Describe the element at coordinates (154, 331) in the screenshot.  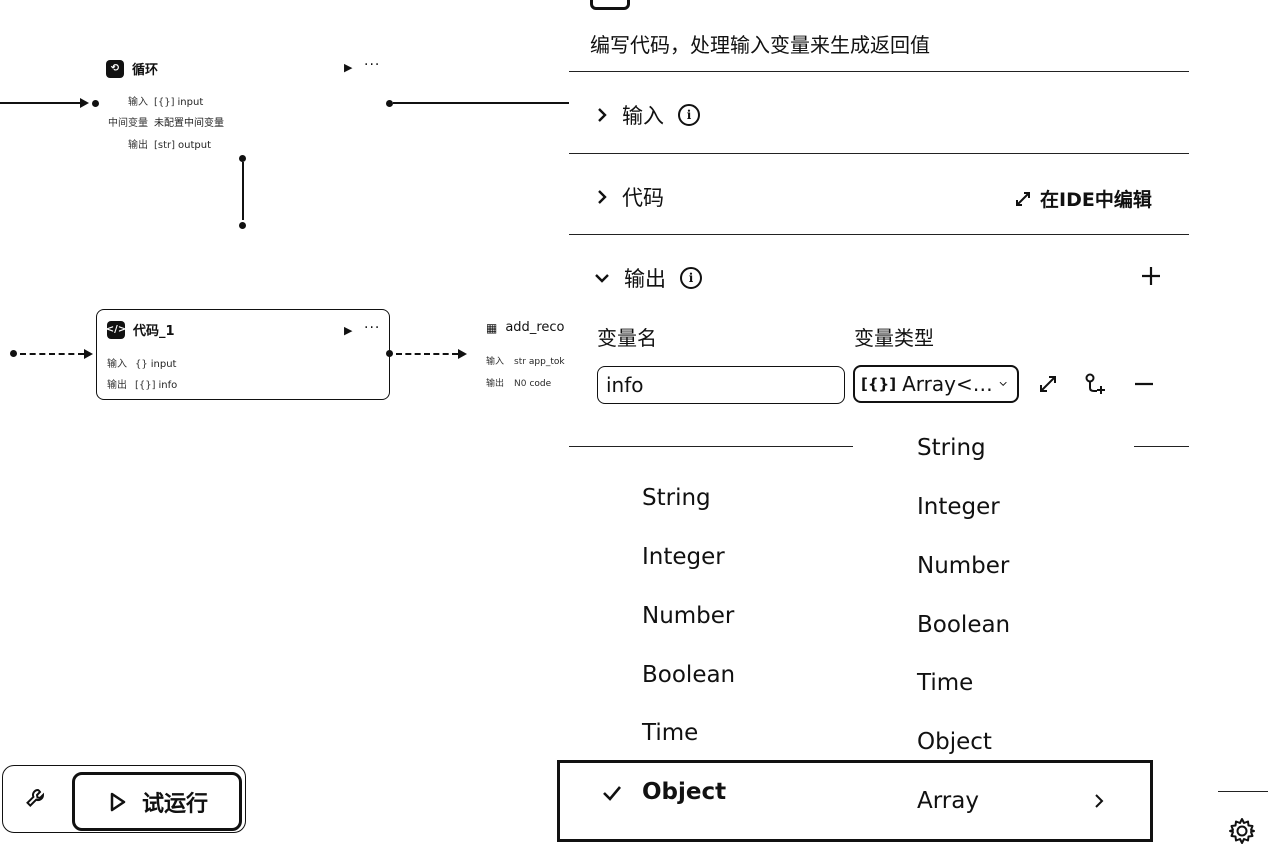
I see `code-node-title: 代码_1` at that location.